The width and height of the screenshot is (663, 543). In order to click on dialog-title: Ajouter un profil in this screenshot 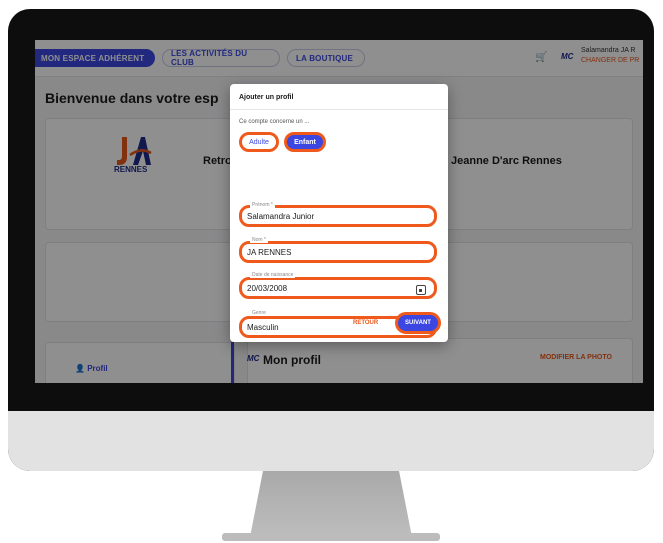, I will do `click(266, 97)`.